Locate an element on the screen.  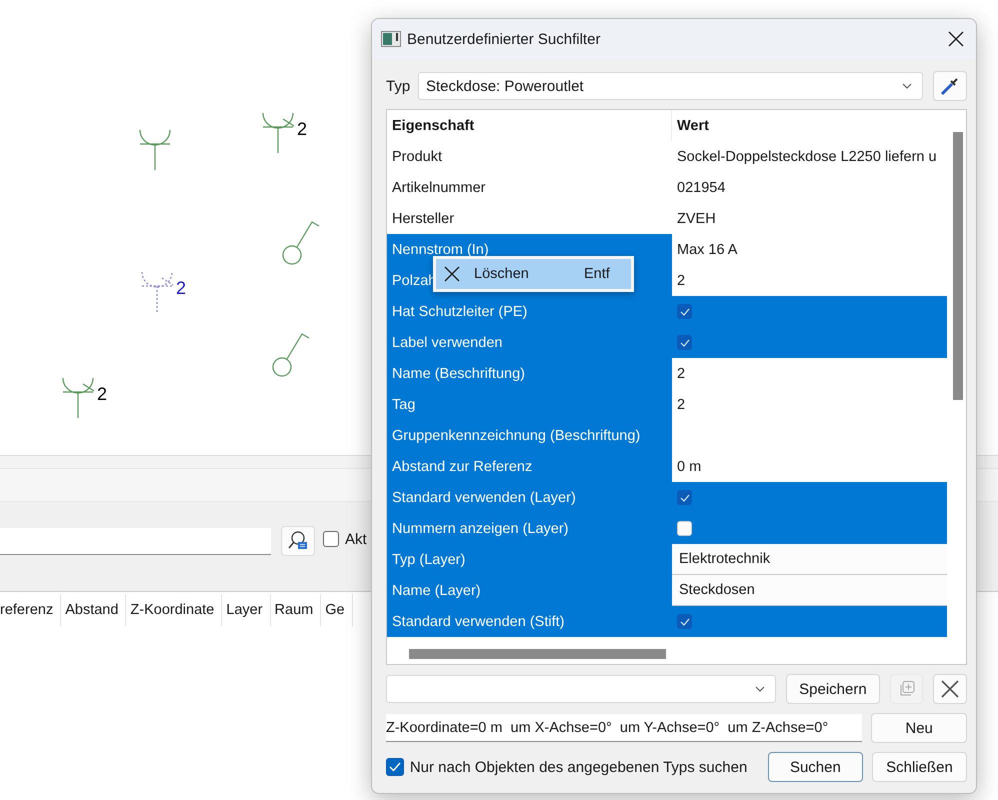
property-name: Gruppenkennzeichnung (Beschriftung) is located at coordinates (529, 435).